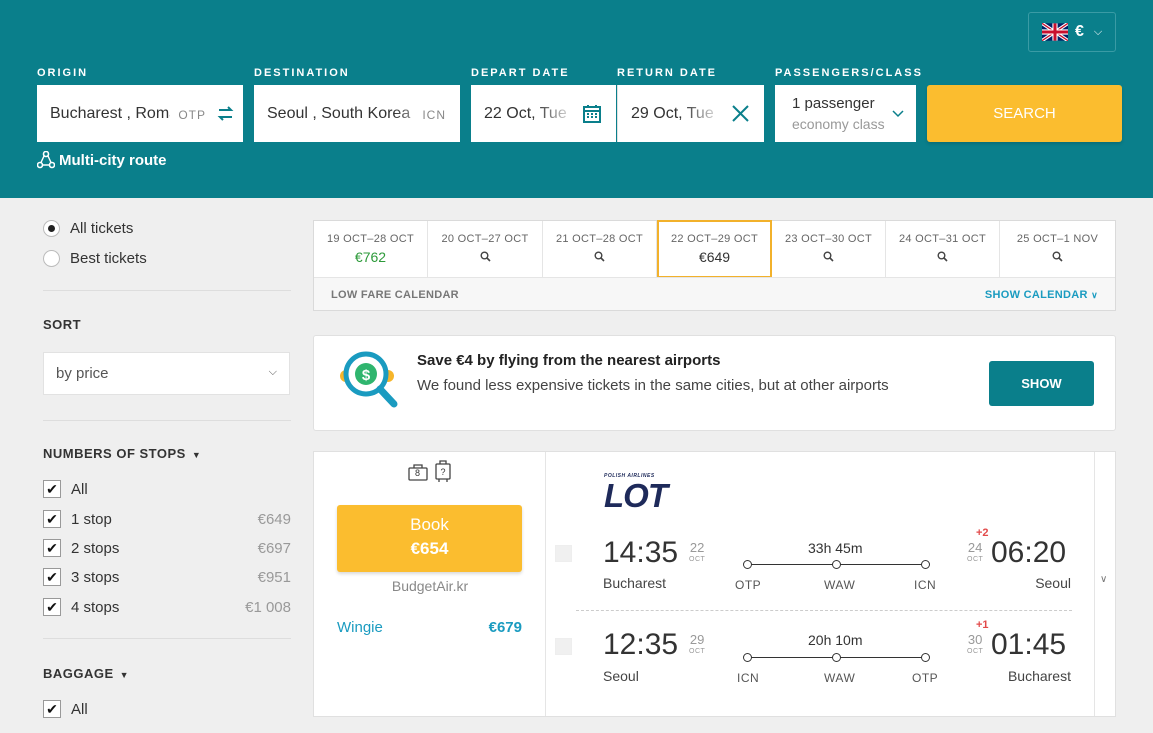 Image resolution: width=1153 pixels, height=733 pixels. I want to click on search-button: SEARCH, so click(1024, 113).